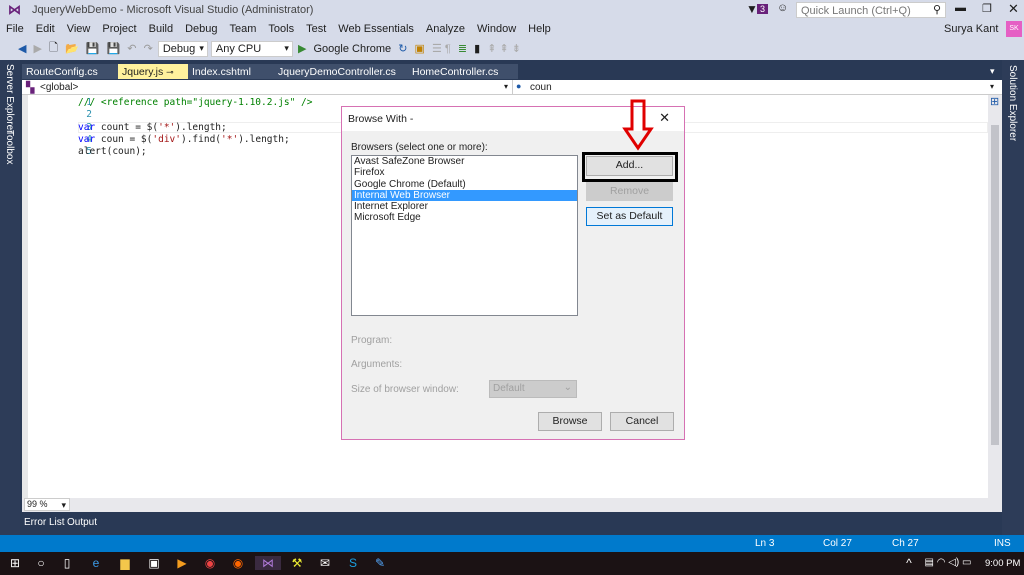  I want to click on comment-icon: ≣, so click(462, 48).